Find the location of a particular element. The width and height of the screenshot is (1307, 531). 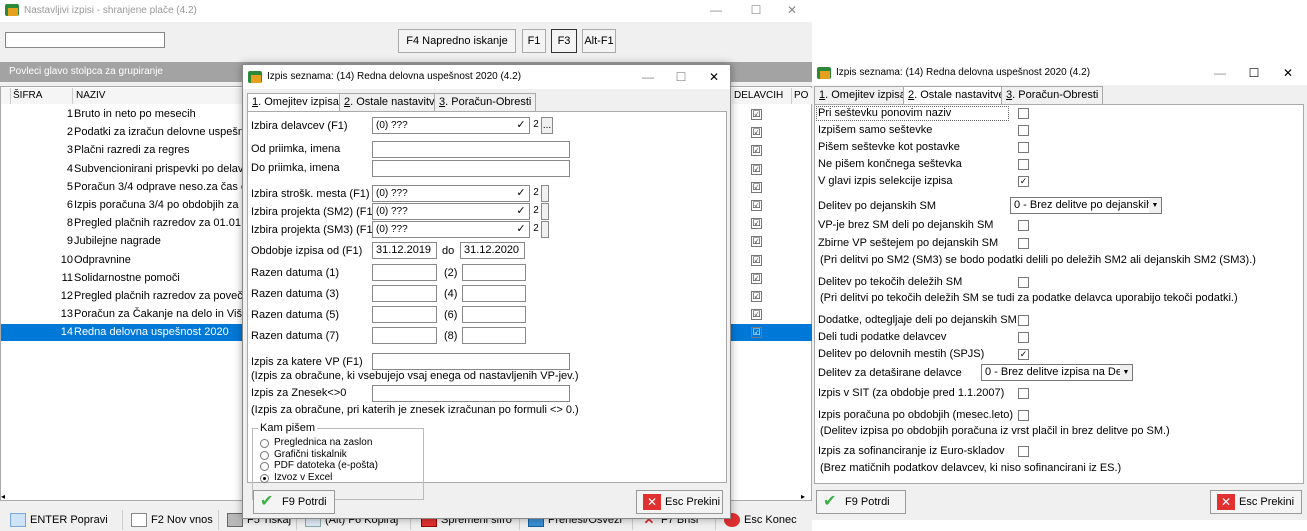

projekt-sm2-dots-button is located at coordinates (545, 211).